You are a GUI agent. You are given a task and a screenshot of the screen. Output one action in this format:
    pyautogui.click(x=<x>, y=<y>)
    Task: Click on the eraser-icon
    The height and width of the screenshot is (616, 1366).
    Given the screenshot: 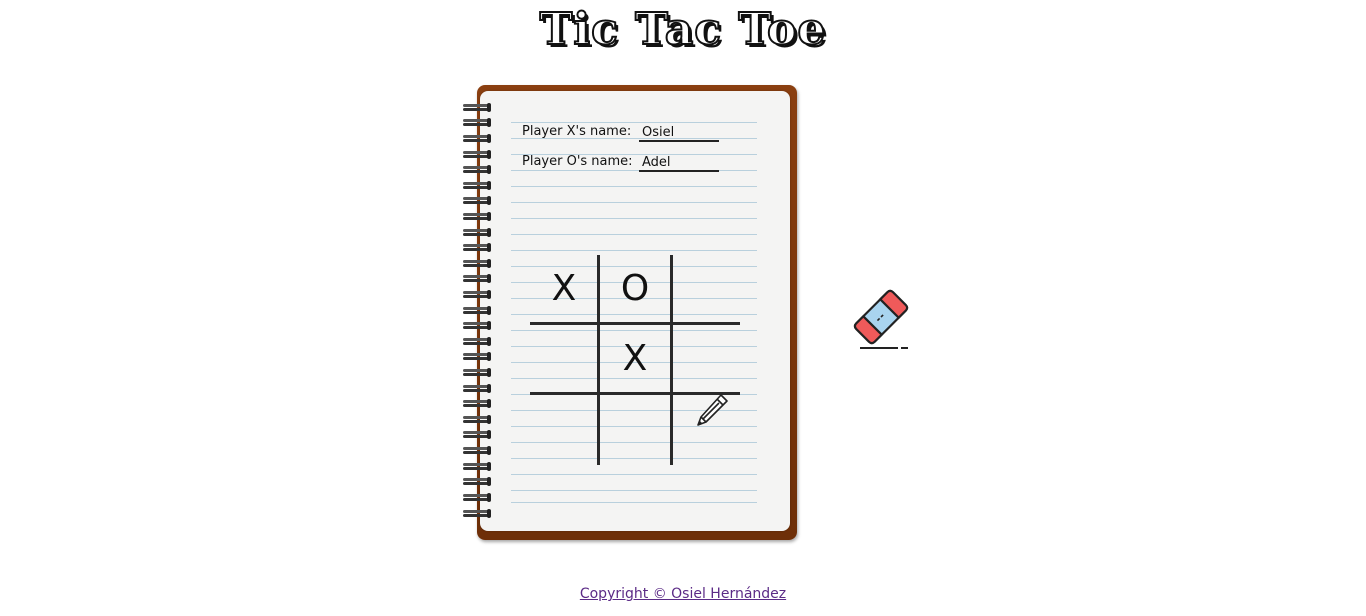 What is the action you would take?
    pyautogui.click(x=880, y=319)
    